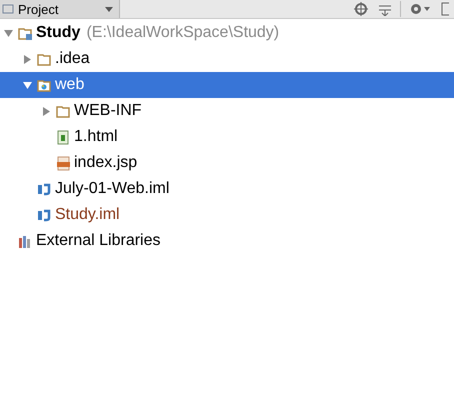  Describe the element at coordinates (8, 9) in the screenshot. I see `project-icon` at that location.